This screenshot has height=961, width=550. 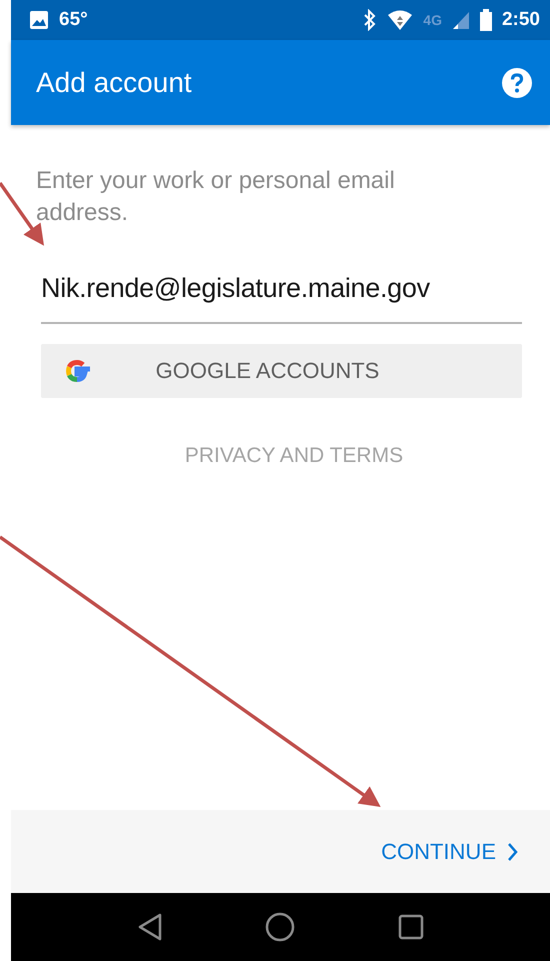 I want to click on image-icon, so click(x=39, y=20).